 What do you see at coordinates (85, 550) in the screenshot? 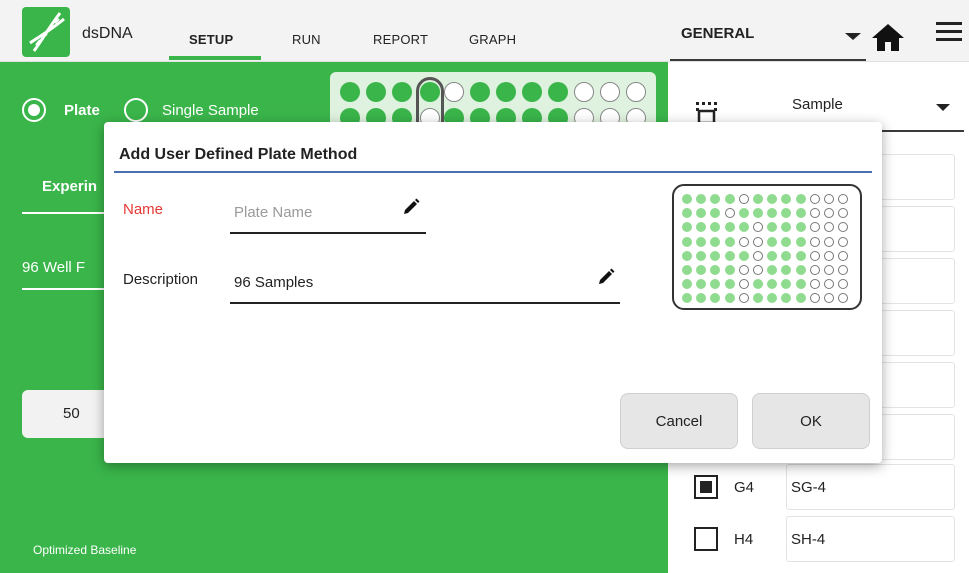
I see `baseline-label: Optimized Baseline` at bounding box center [85, 550].